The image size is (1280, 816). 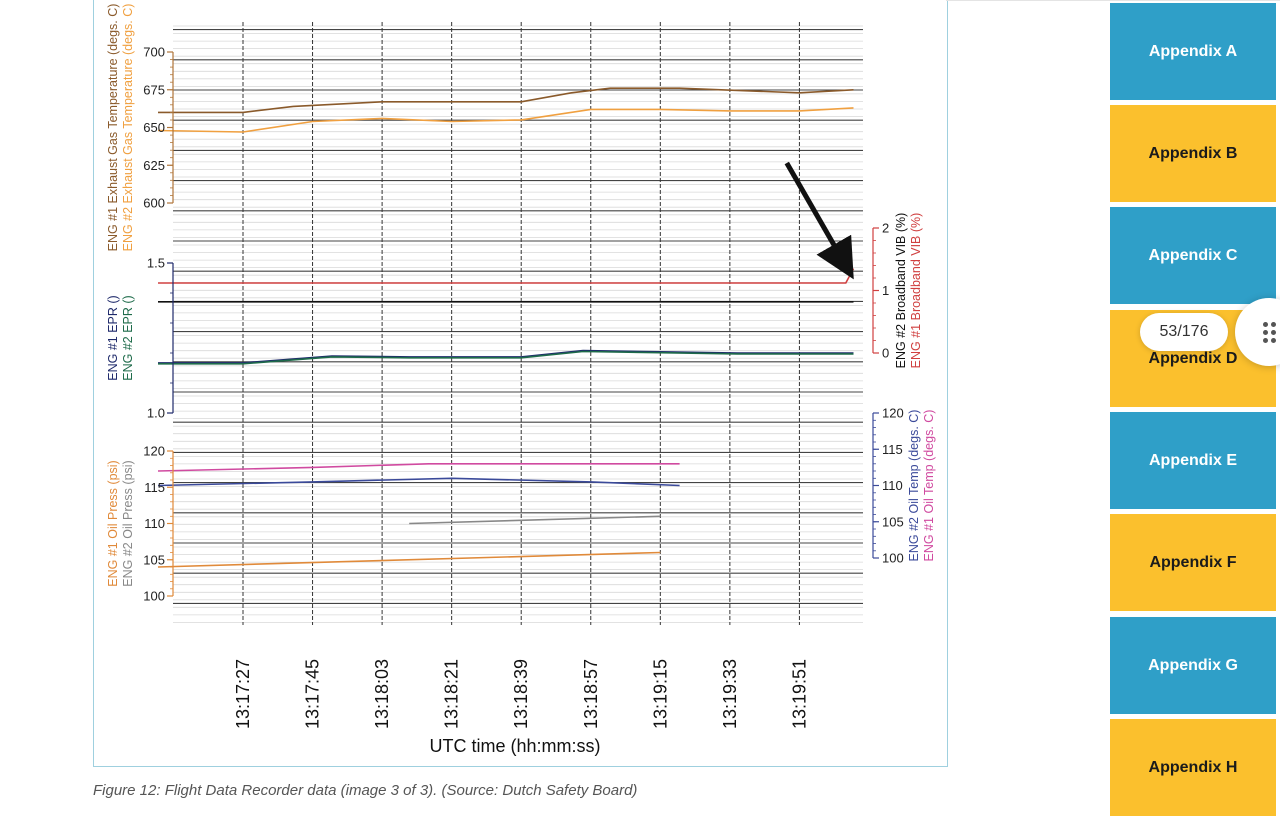 What do you see at coordinates (154, 89) in the screenshot?
I see `egt-tick-label: 675` at bounding box center [154, 89].